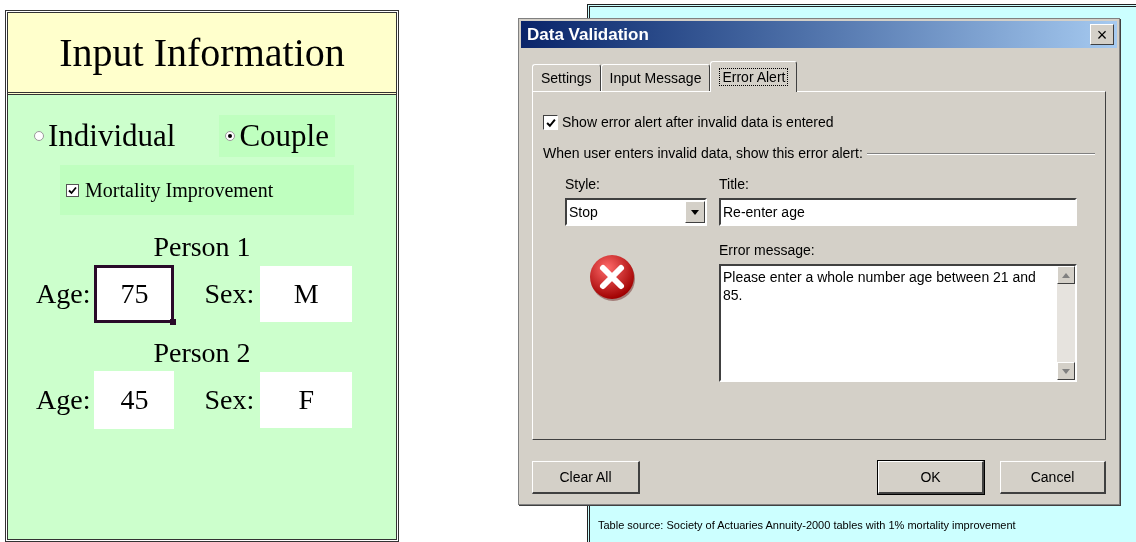 The width and height of the screenshot is (1136, 542). I want to click on group-label: When user enters invalid data, show this error alert:, so click(703, 153).